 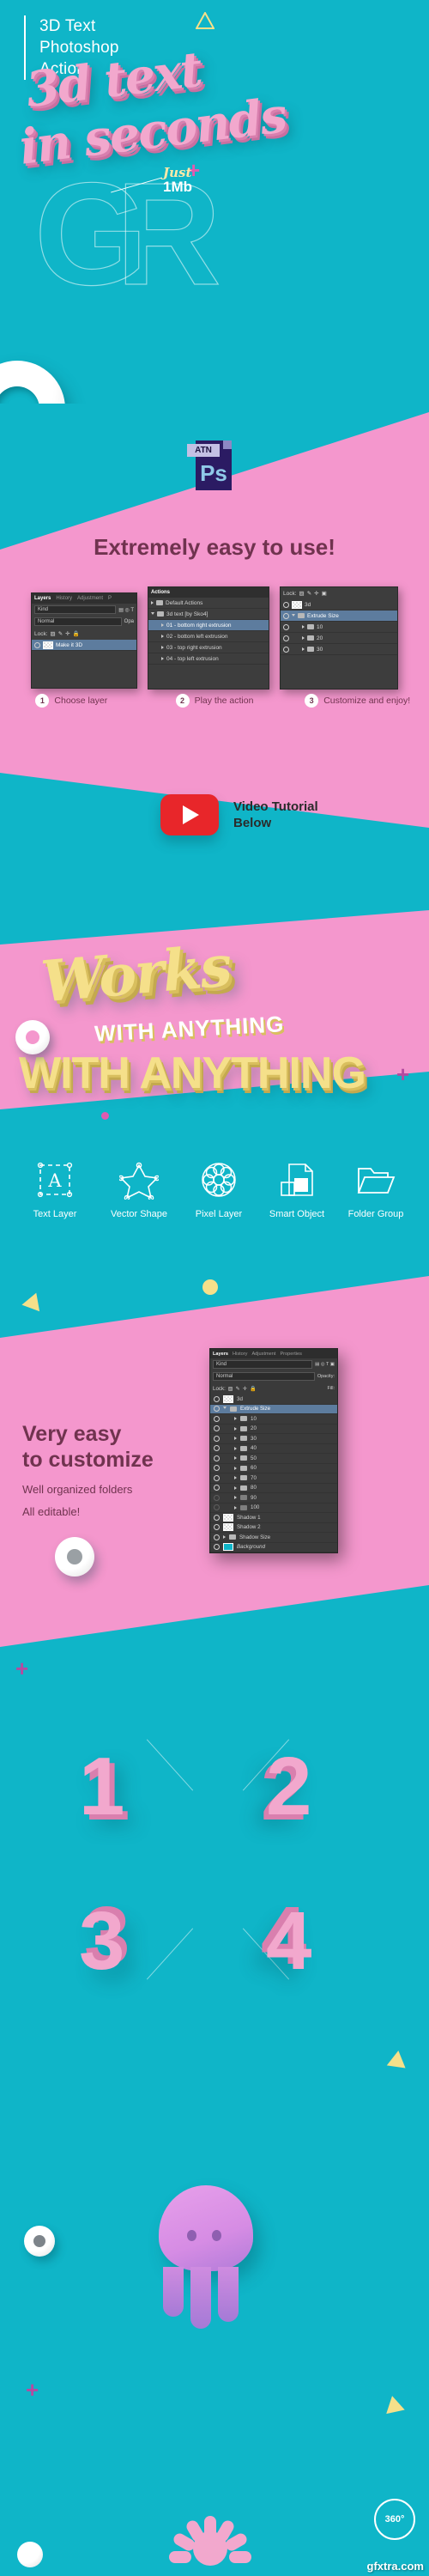 I want to click on lock-row-mini: Lock: ▨ ✎ ✛ ▣, so click(x=339, y=593).